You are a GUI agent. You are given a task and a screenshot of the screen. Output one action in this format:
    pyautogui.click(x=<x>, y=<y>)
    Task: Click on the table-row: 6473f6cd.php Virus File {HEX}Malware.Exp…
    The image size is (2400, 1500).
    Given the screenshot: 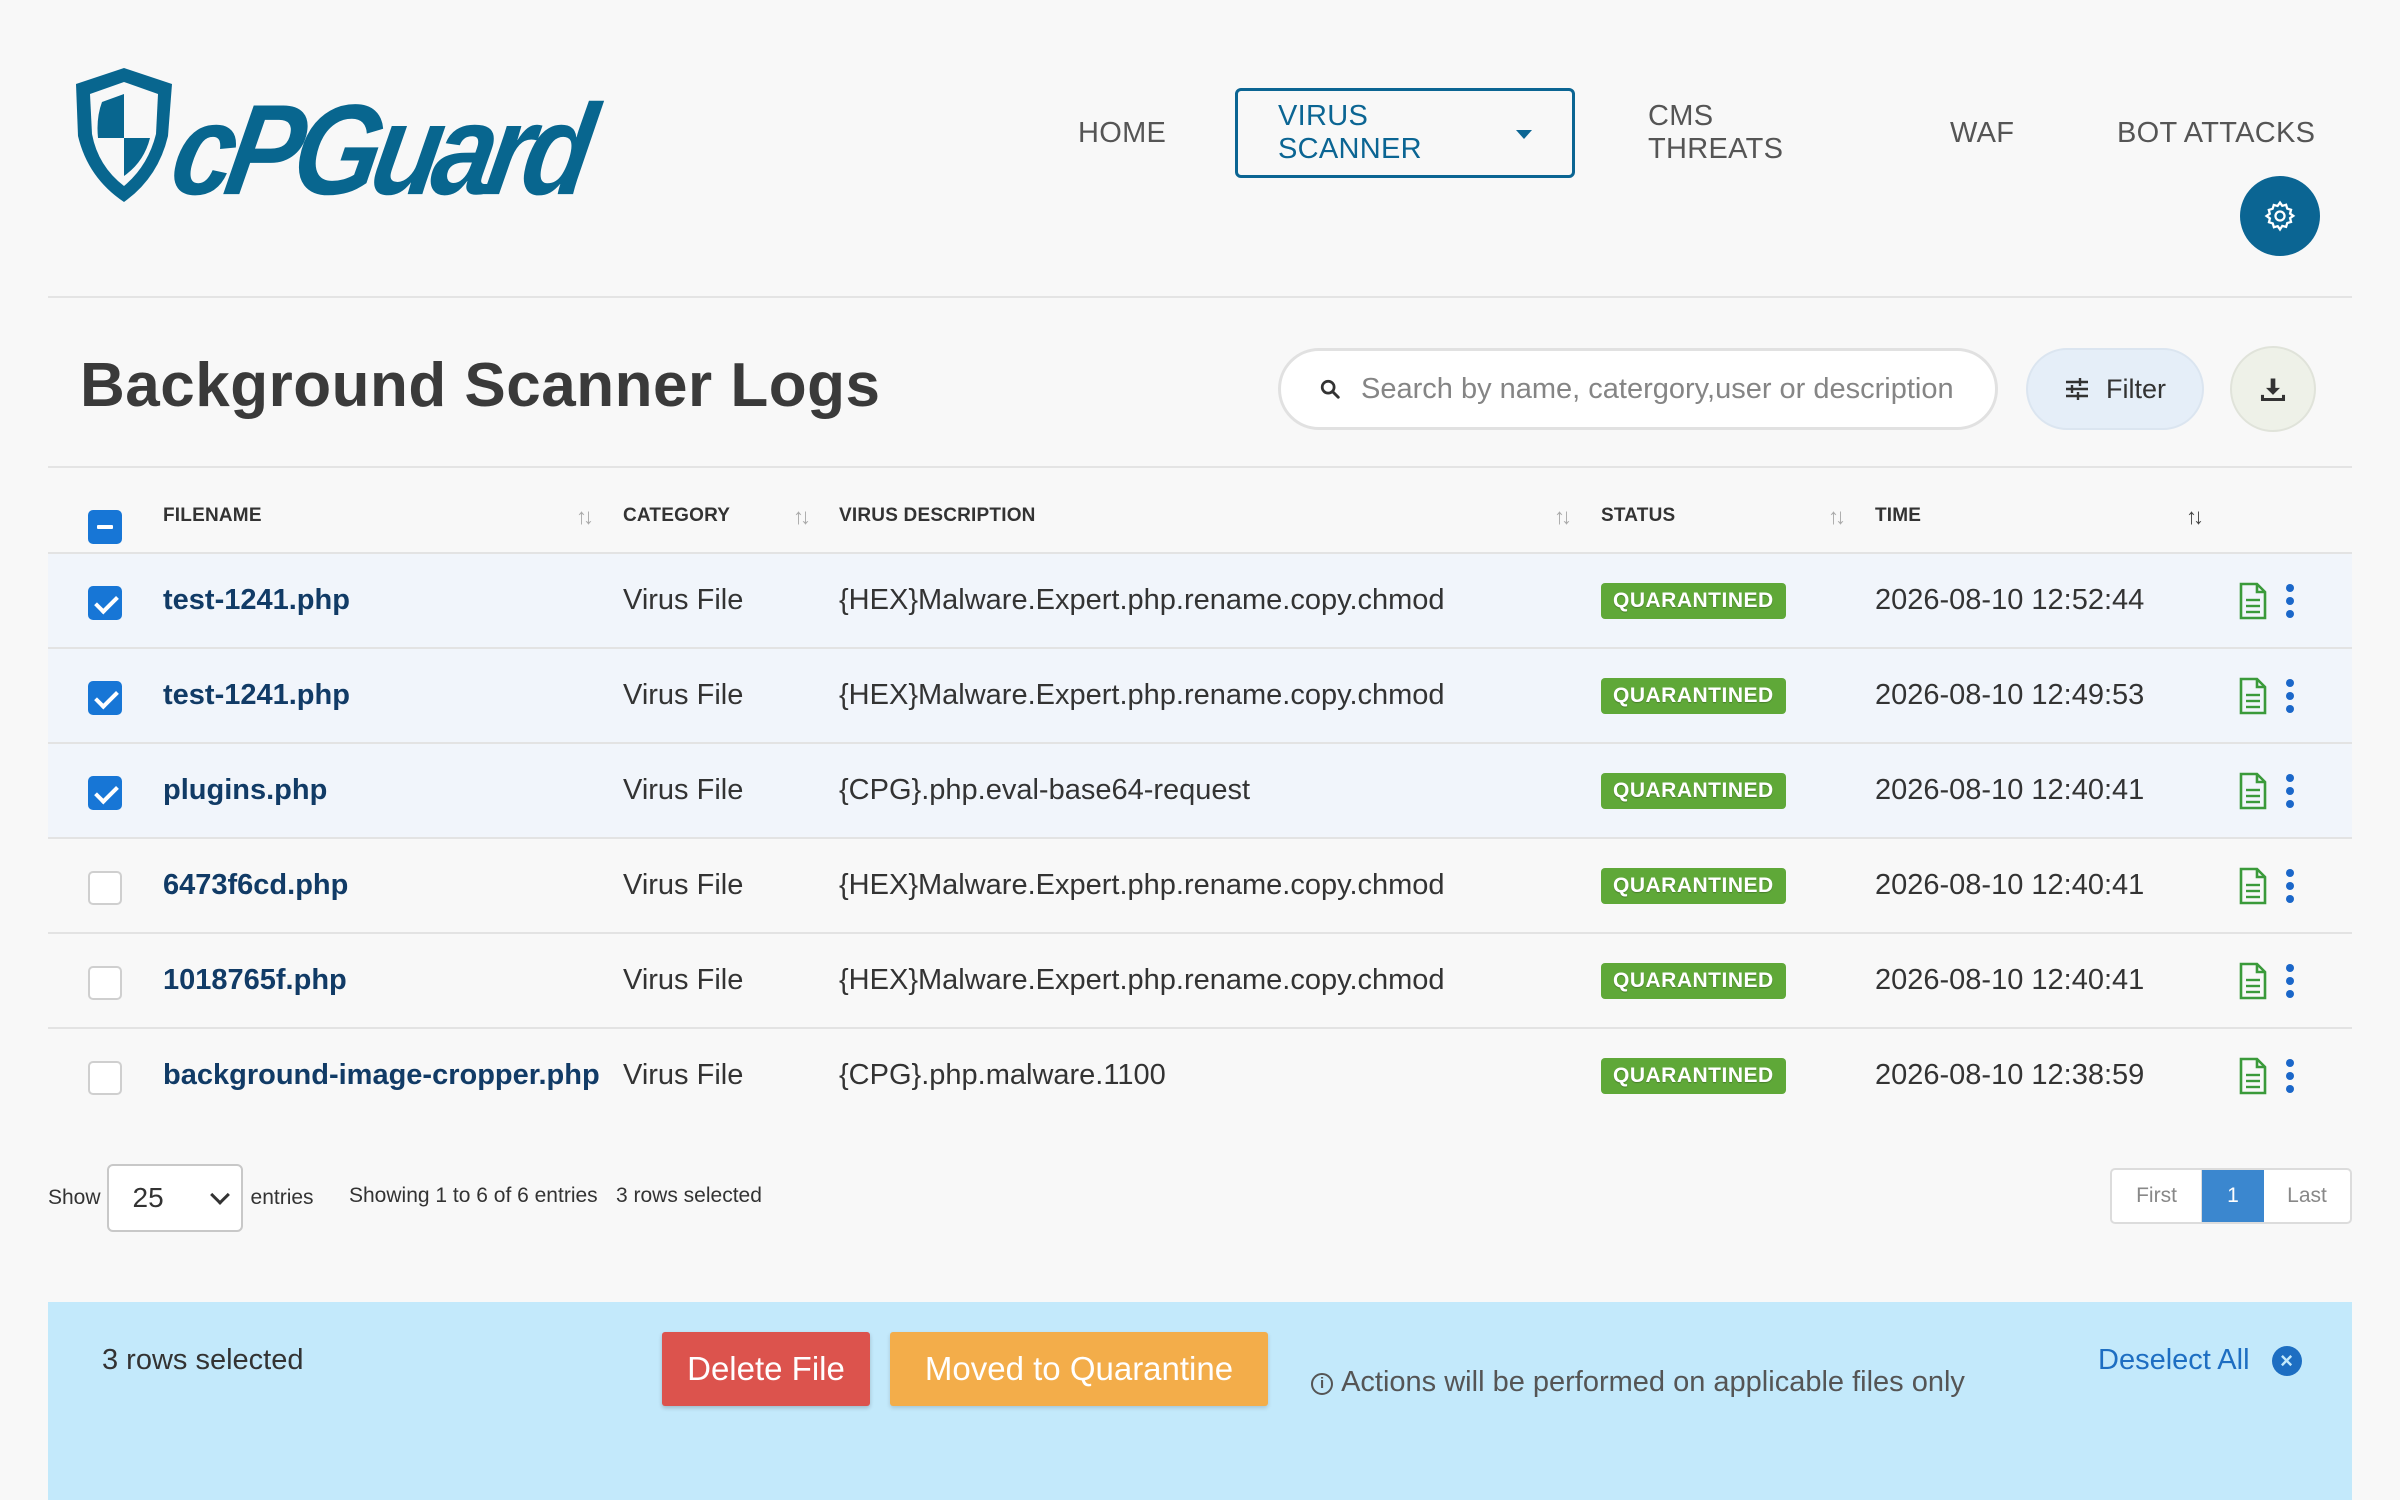 What is the action you would take?
    pyautogui.click(x=1200, y=886)
    